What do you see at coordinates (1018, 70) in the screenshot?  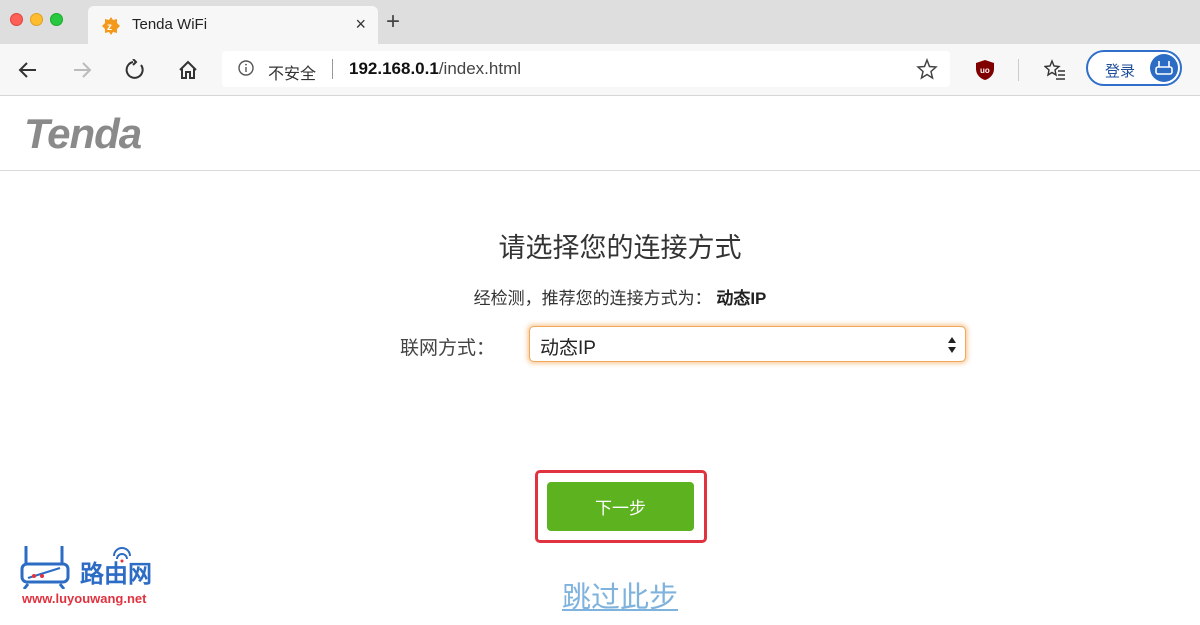 I see `toolbar-divider` at bounding box center [1018, 70].